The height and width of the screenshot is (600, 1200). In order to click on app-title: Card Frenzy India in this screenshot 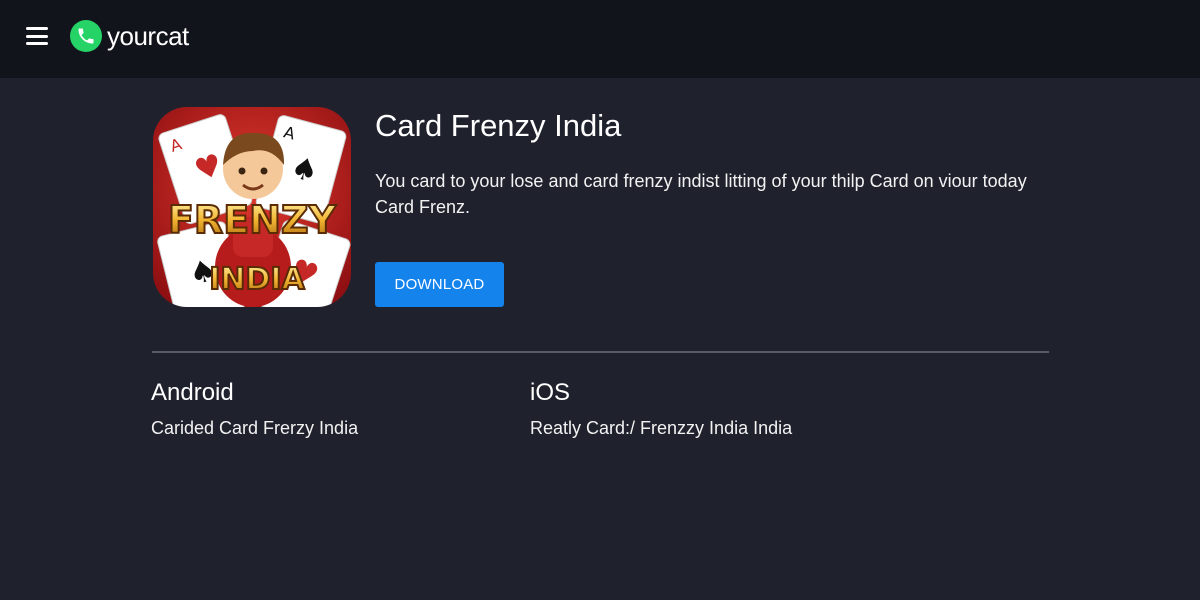, I will do `click(498, 125)`.